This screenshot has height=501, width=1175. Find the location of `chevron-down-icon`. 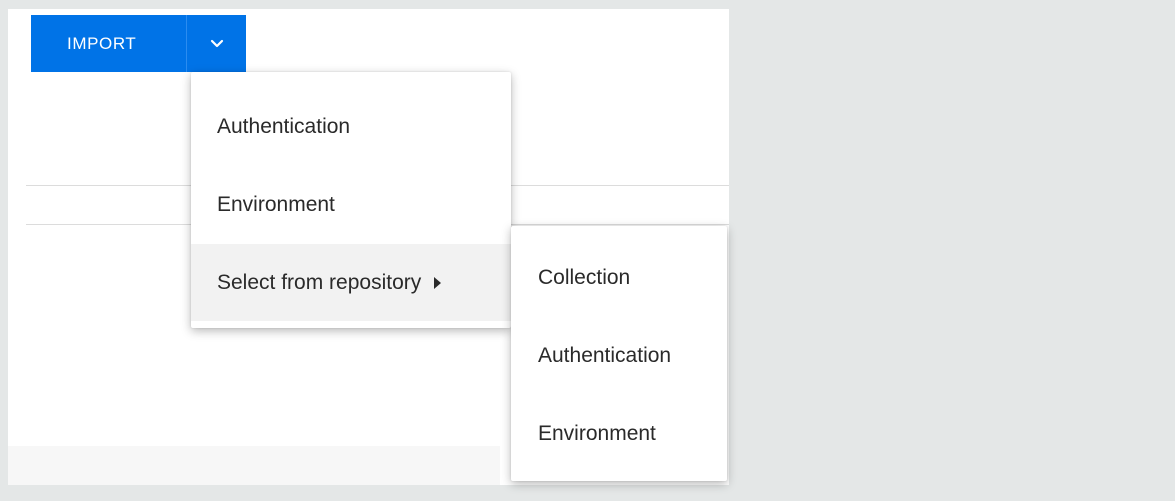

chevron-down-icon is located at coordinates (216, 43).